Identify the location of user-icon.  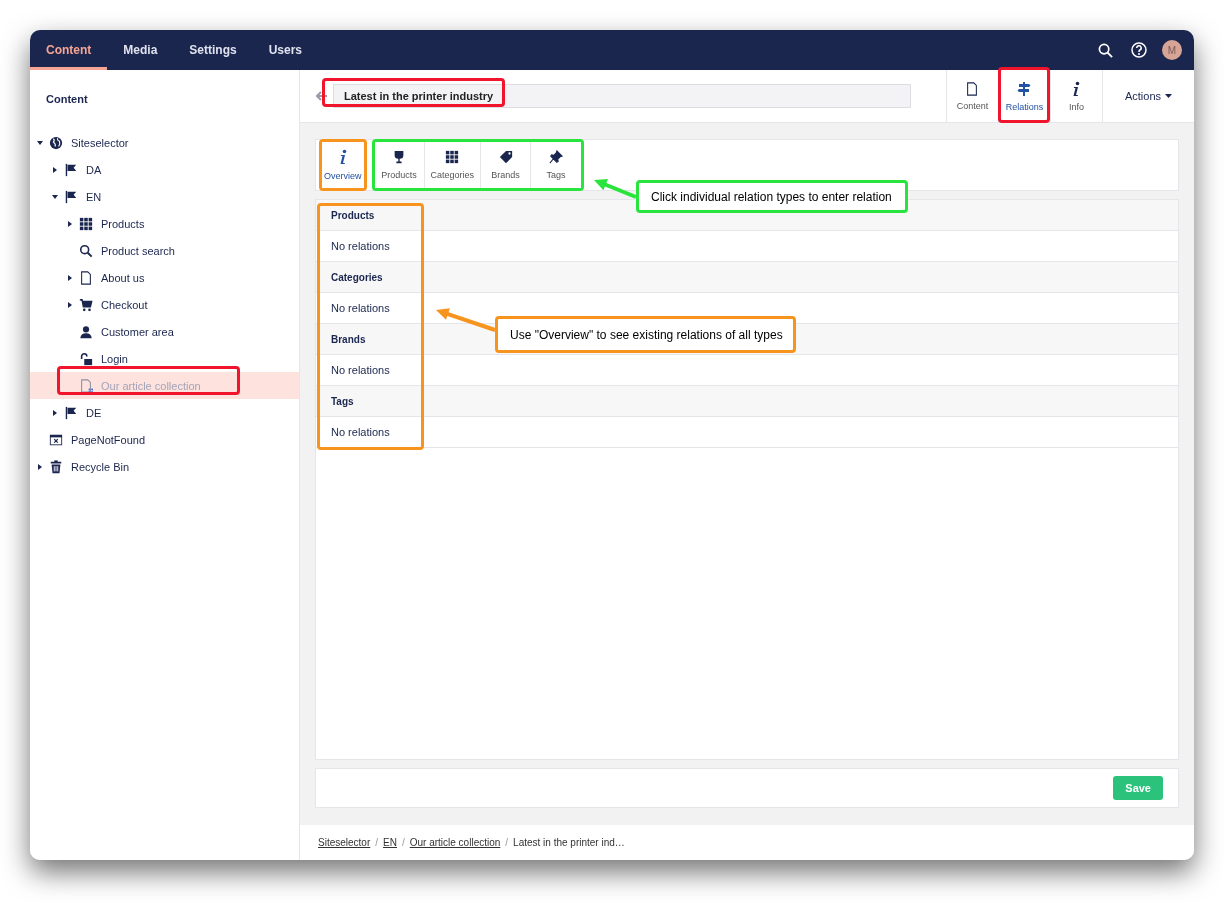
(85, 331).